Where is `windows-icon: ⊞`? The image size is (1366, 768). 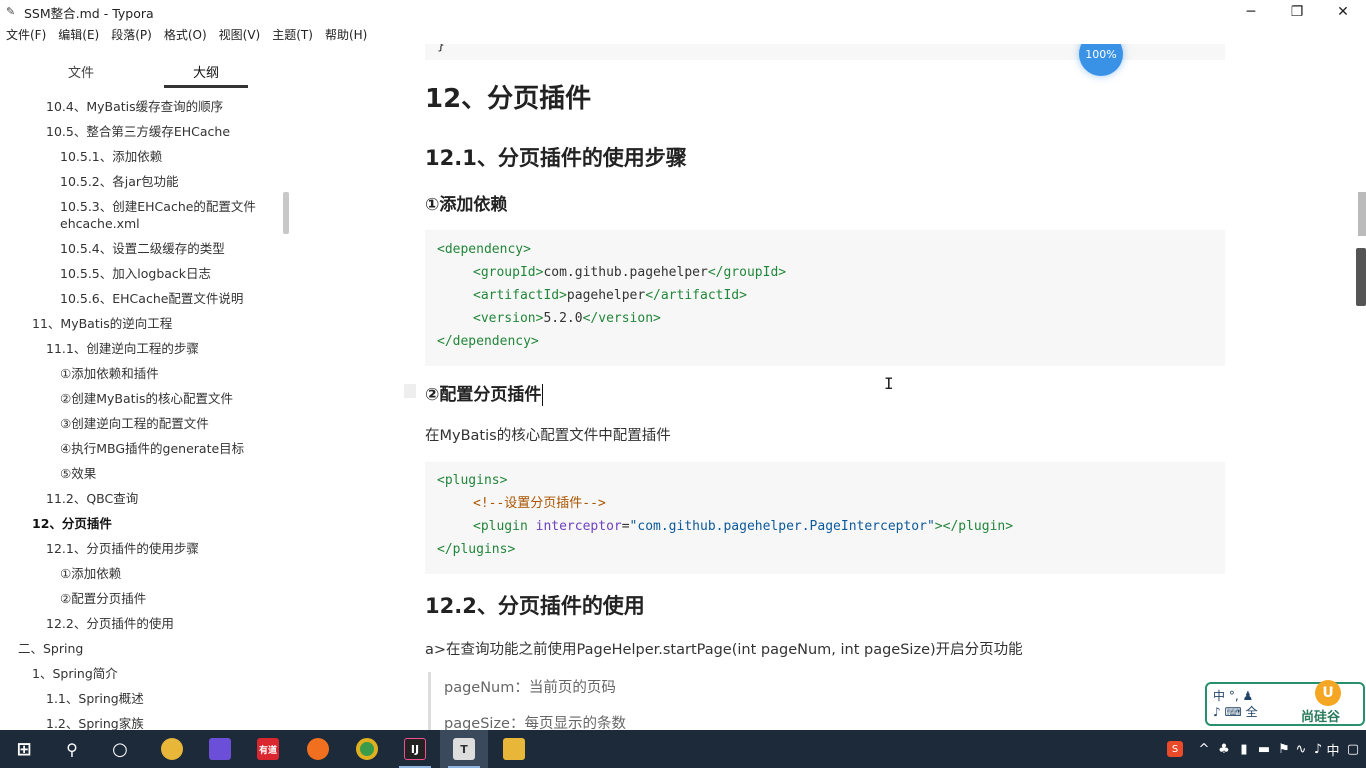 windows-icon: ⊞ is located at coordinates (24, 749).